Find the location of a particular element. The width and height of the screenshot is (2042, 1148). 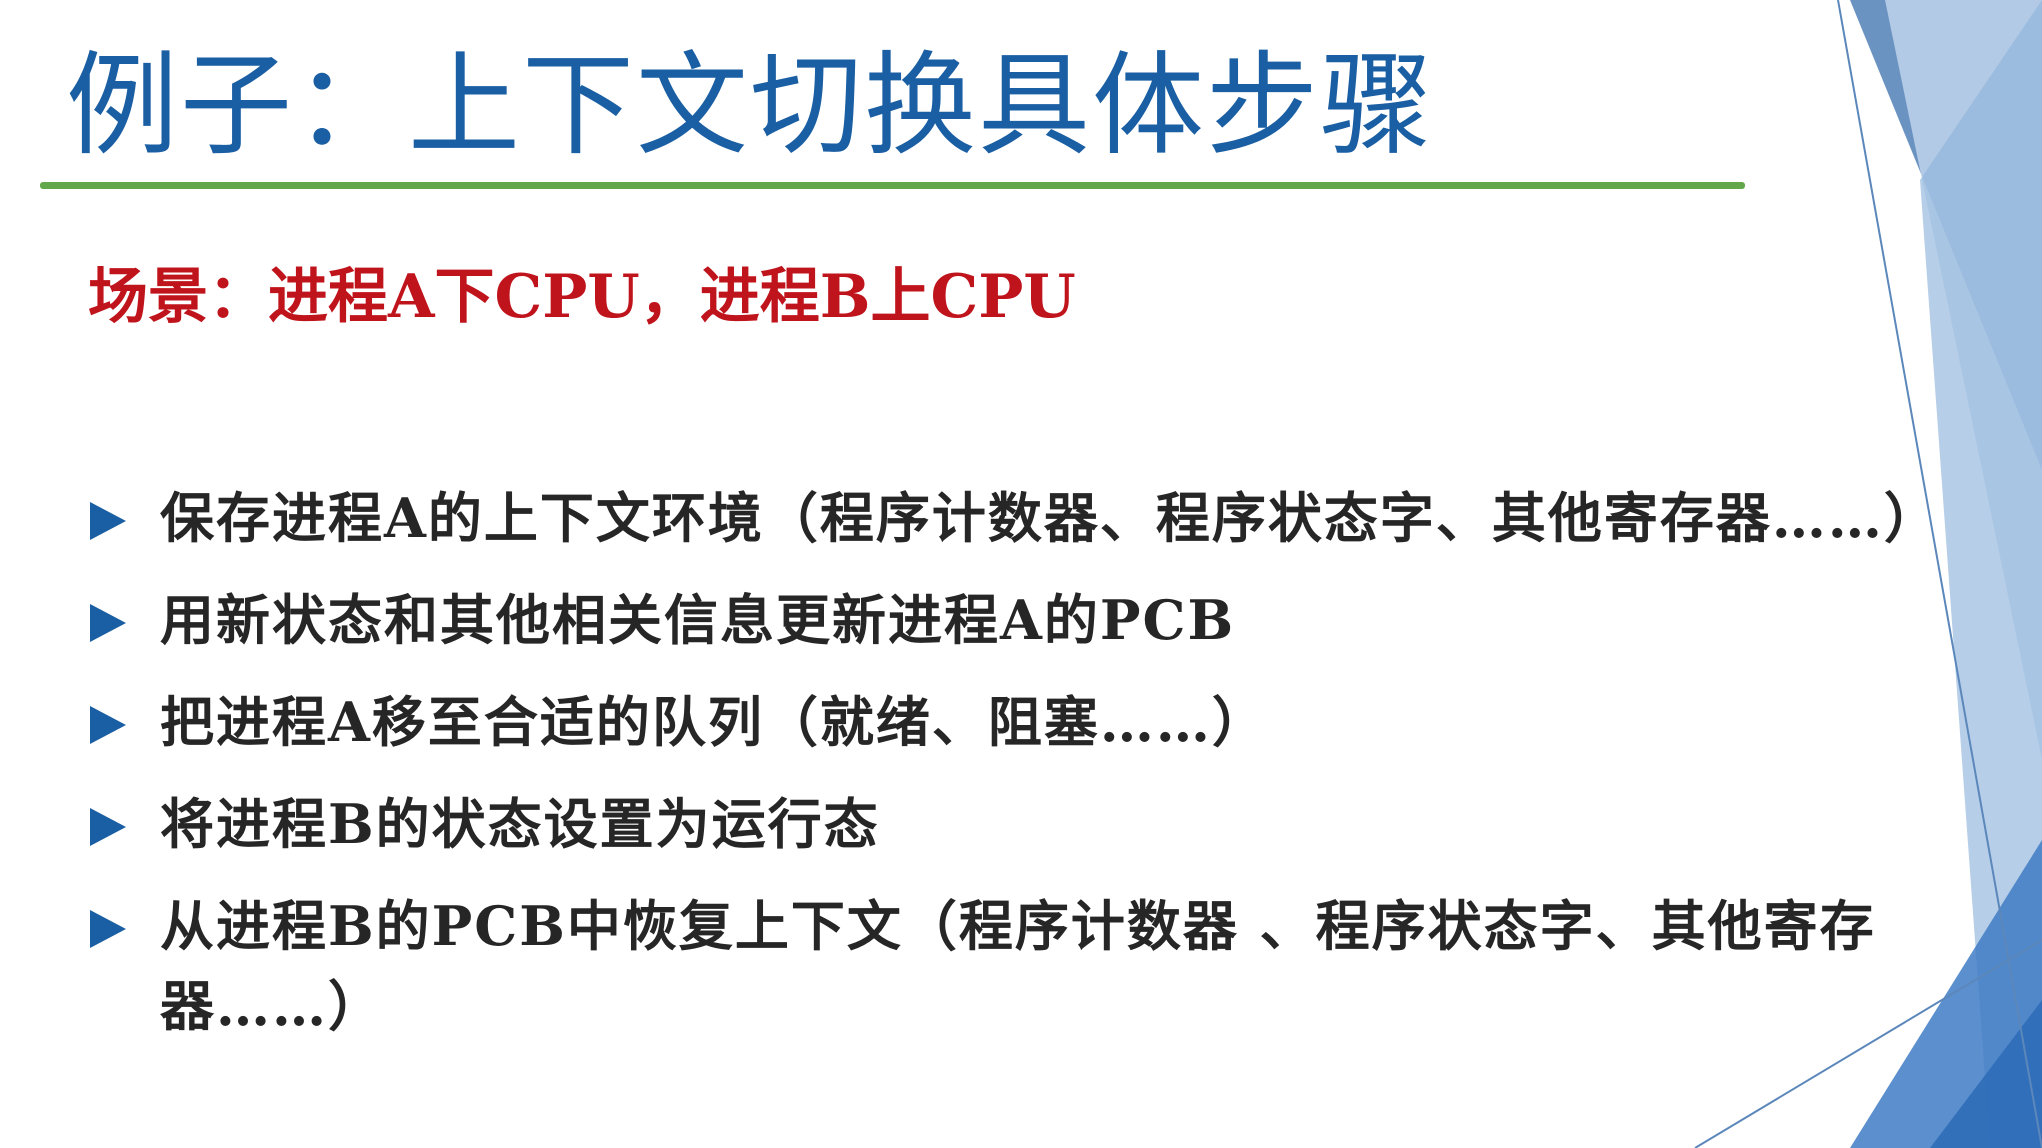

scenario-heading: 场景：进程A下CPU，进程B上CPU is located at coordinates (582, 297).